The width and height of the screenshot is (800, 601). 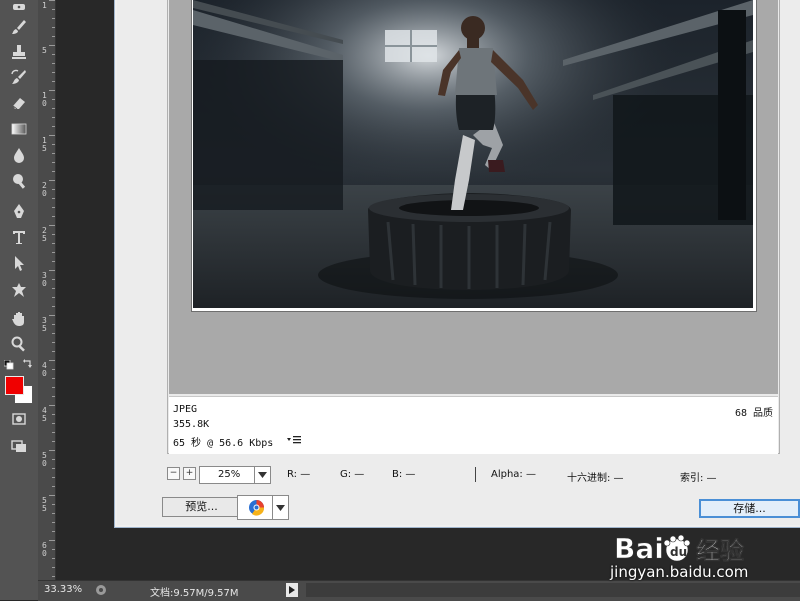 What do you see at coordinates (352, 474) in the screenshot?
I see `green-value: G: —` at bounding box center [352, 474].